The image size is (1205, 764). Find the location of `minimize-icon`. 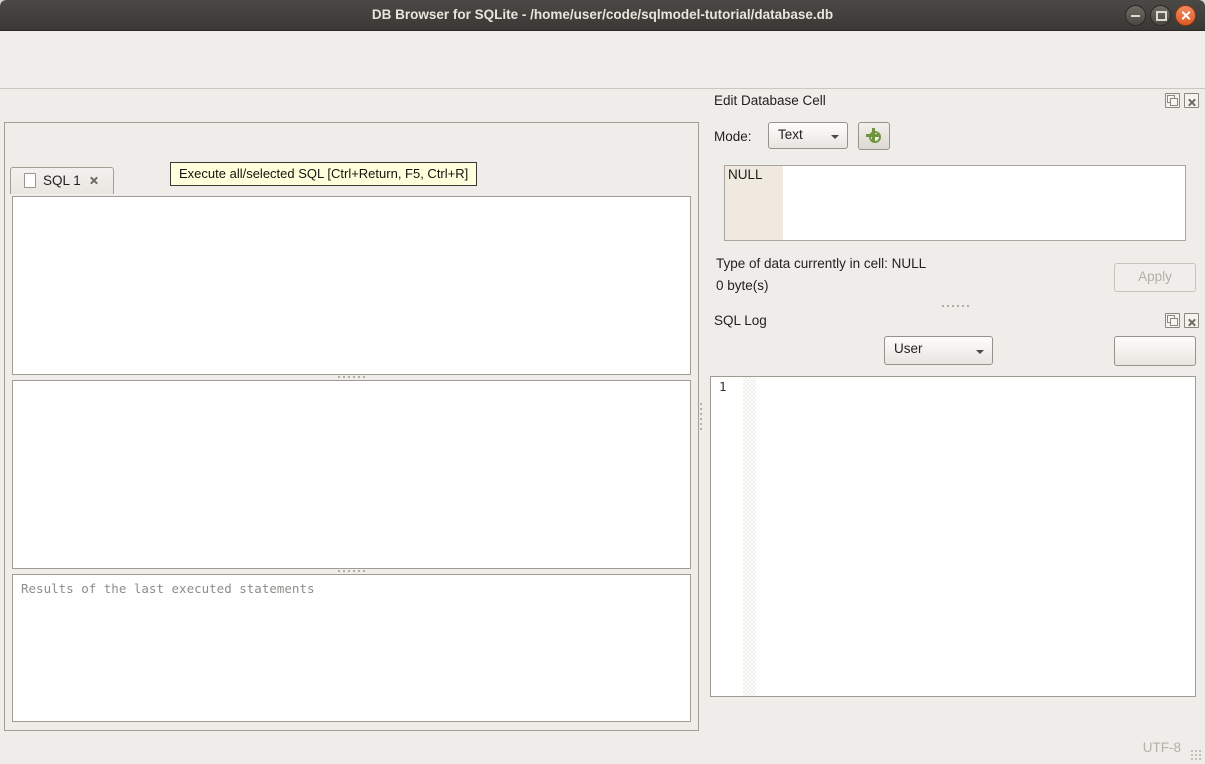

minimize-icon is located at coordinates (1135, 15).